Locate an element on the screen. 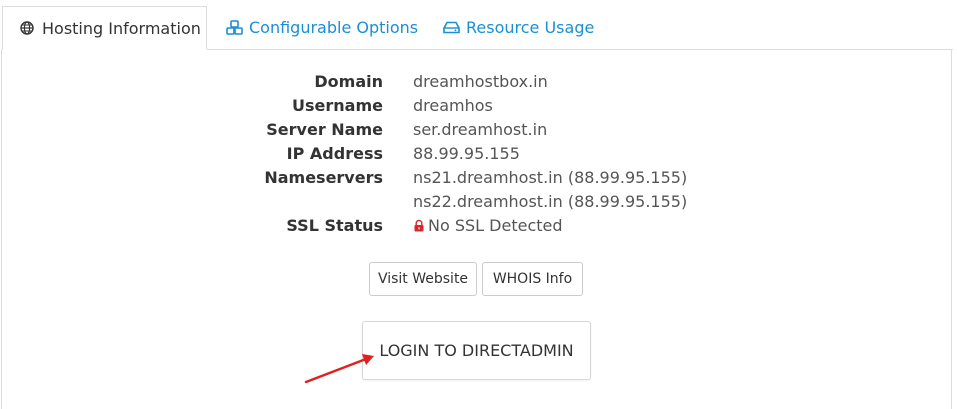 The height and width of the screenshot is (409, 957). ip-address-value: 88.99.95.155 is located at coordinates (466, 153).